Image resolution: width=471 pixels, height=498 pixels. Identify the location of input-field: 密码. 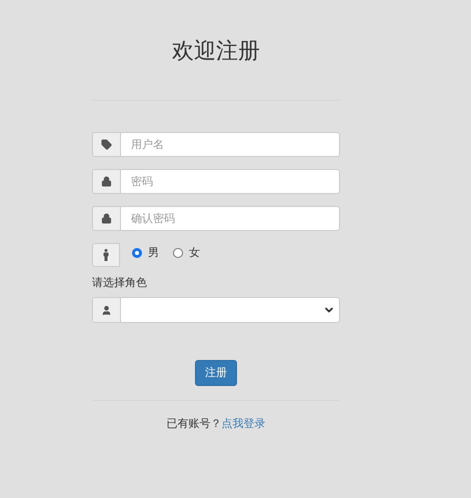
(230, 181).